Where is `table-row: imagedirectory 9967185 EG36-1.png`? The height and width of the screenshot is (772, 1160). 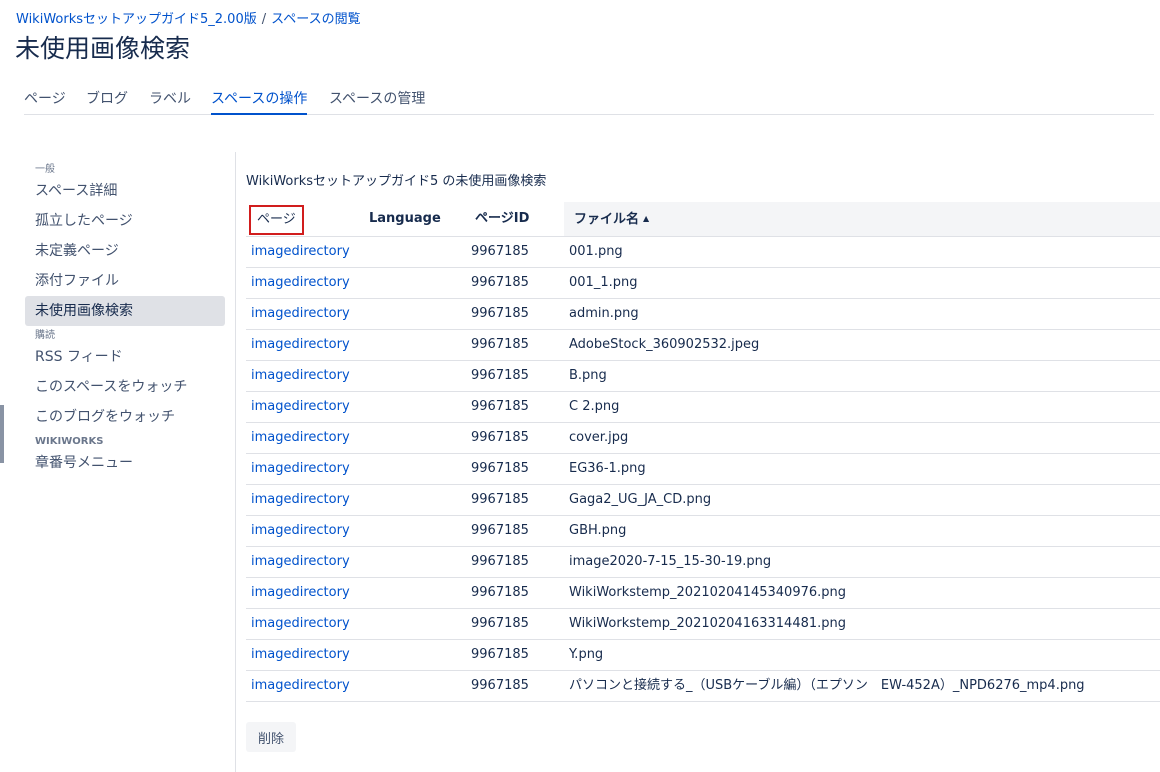
table-row: imagedirectory 9967185 EG36-1.png is located at coordinates (703, 469).